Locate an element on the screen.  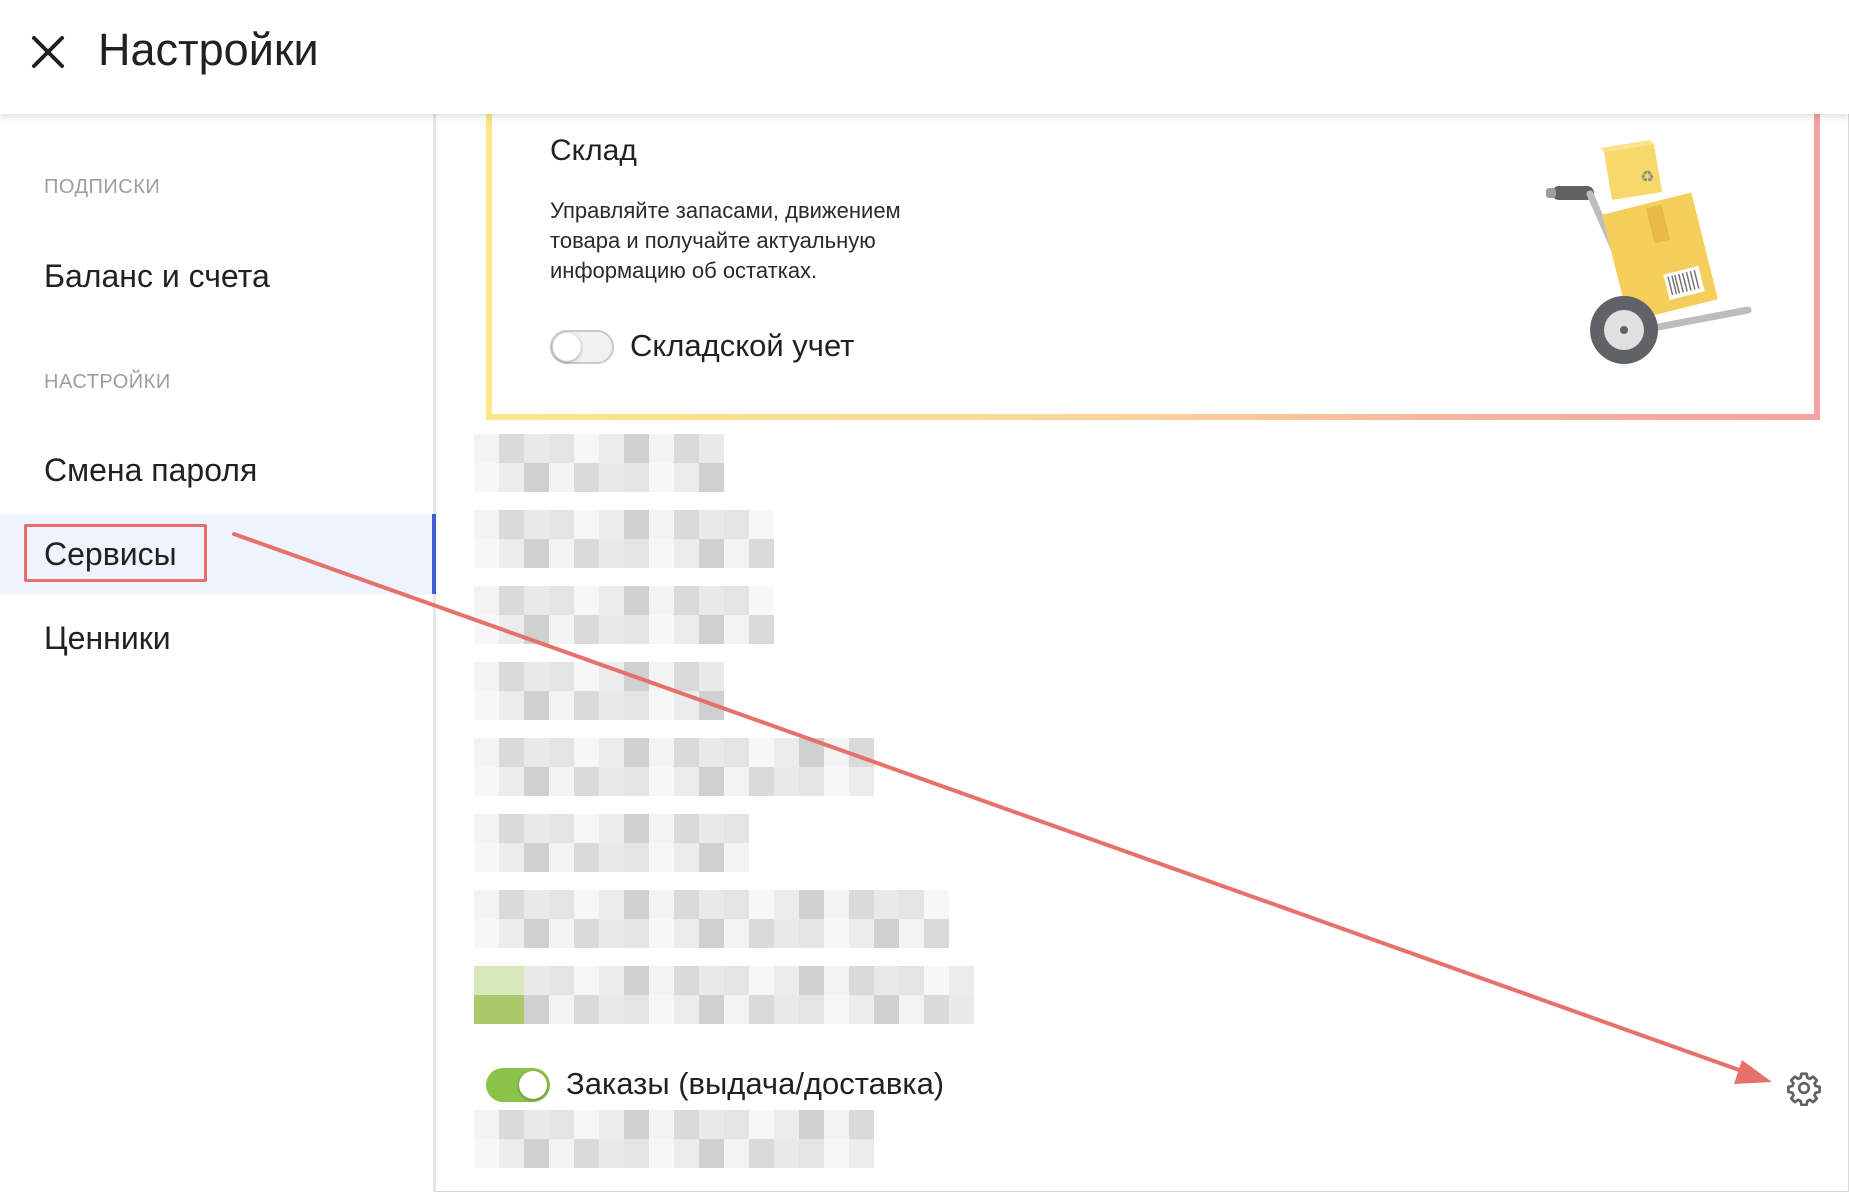
close-icon is located at coordinates (48, 52).